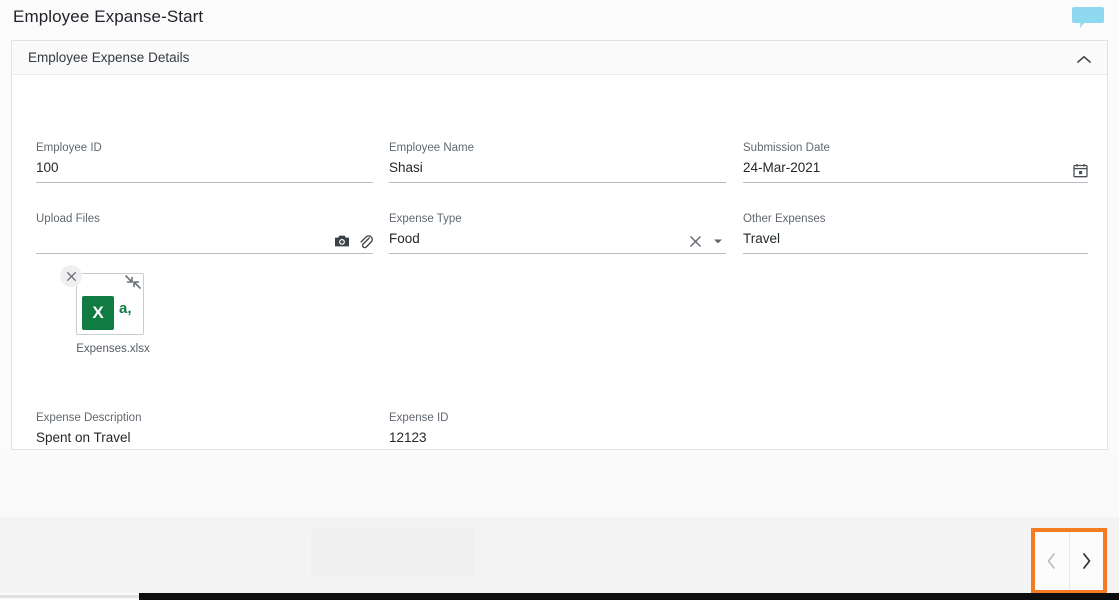 The height and width of the screenshot is (600, 1119). What do you see at coordinates (425, 219) in the screenshot?
I see `field-label: Expense Type` at bounding box center [425, 219].